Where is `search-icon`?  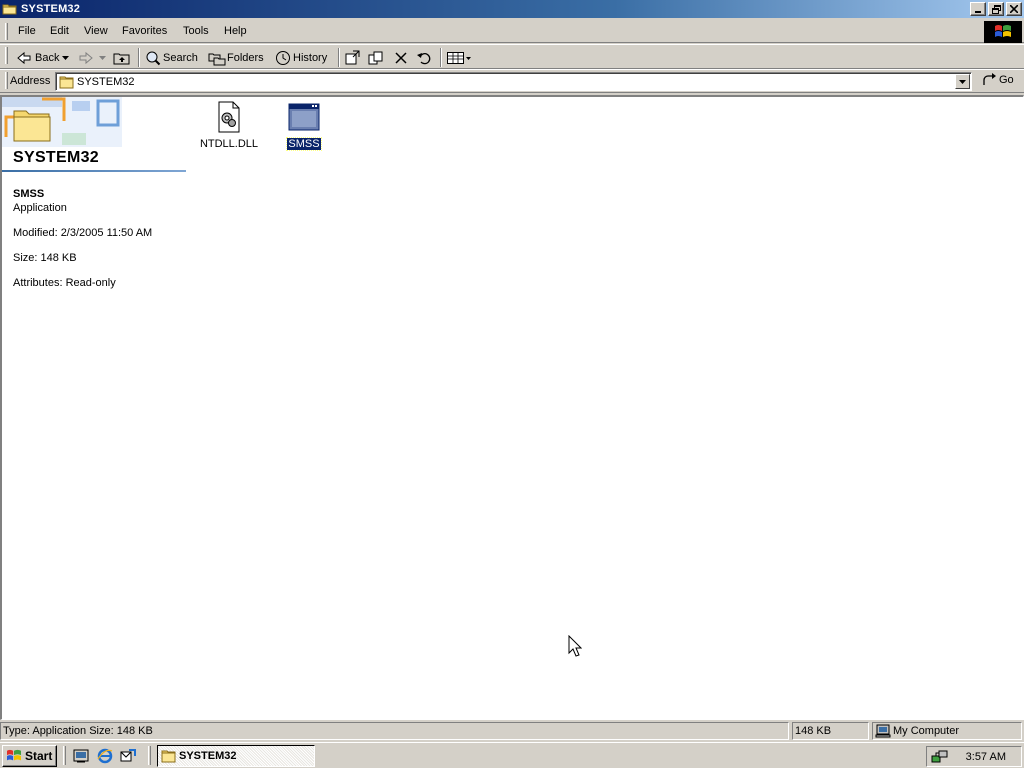
search-icon is located at coordinates (153, 58).